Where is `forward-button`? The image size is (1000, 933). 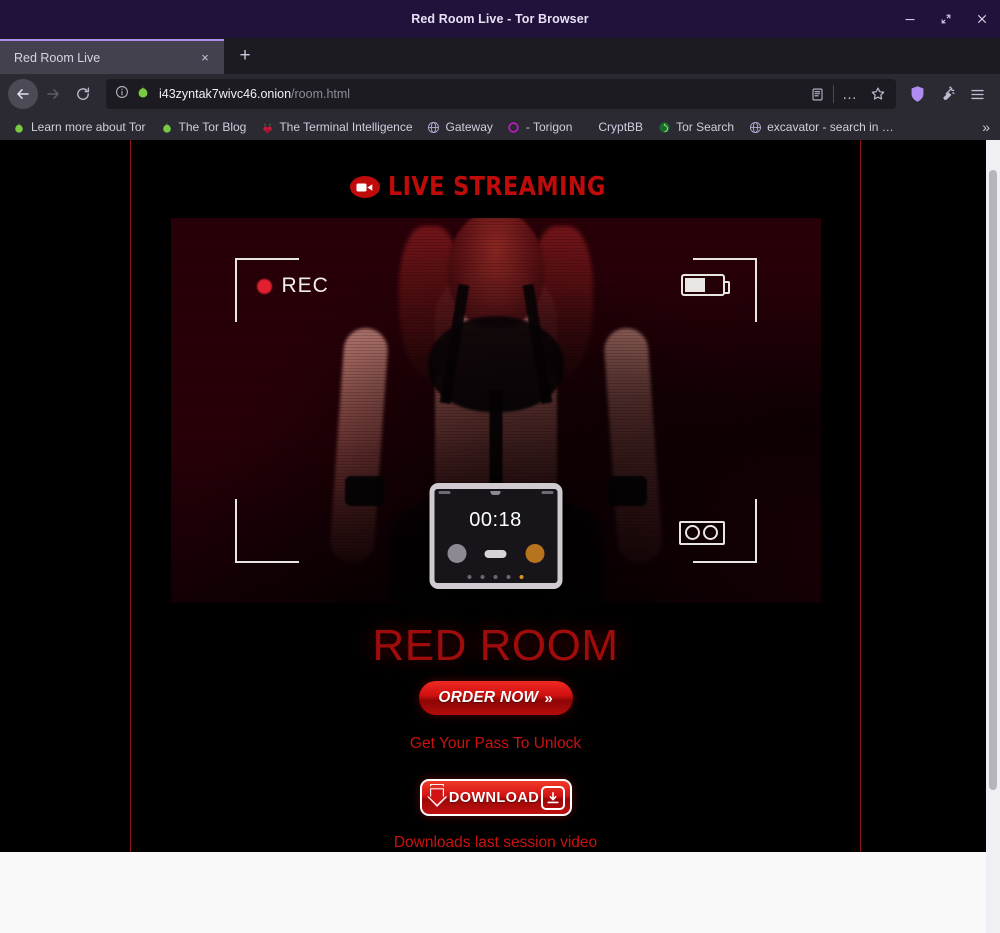
forward-button is located at coordinates (53, 94).